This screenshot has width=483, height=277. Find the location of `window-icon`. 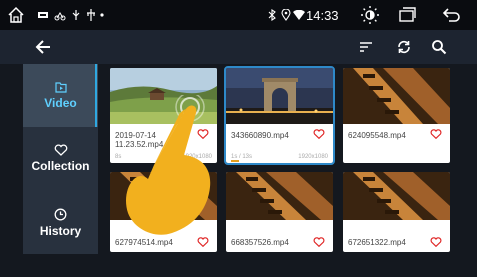

window-icon is located at coordinates (407, 15).